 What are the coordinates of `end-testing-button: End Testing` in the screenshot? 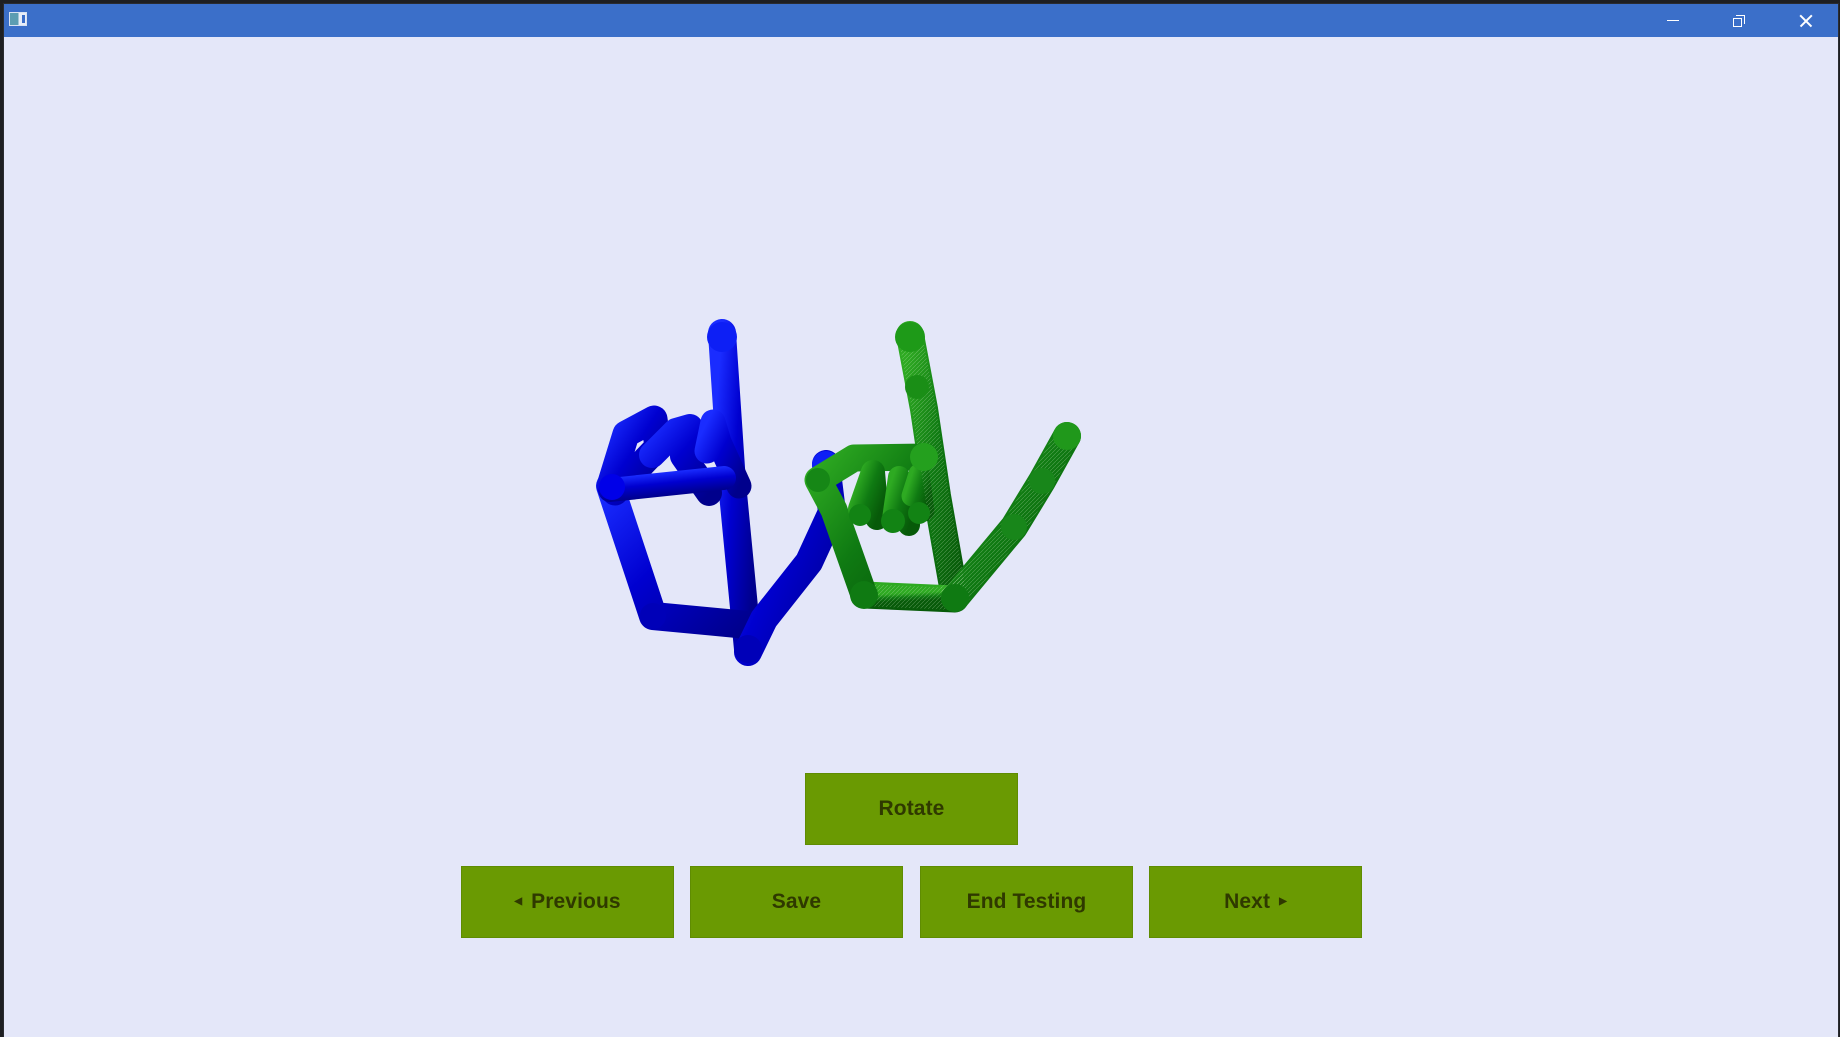 It's located at (1026, 902).